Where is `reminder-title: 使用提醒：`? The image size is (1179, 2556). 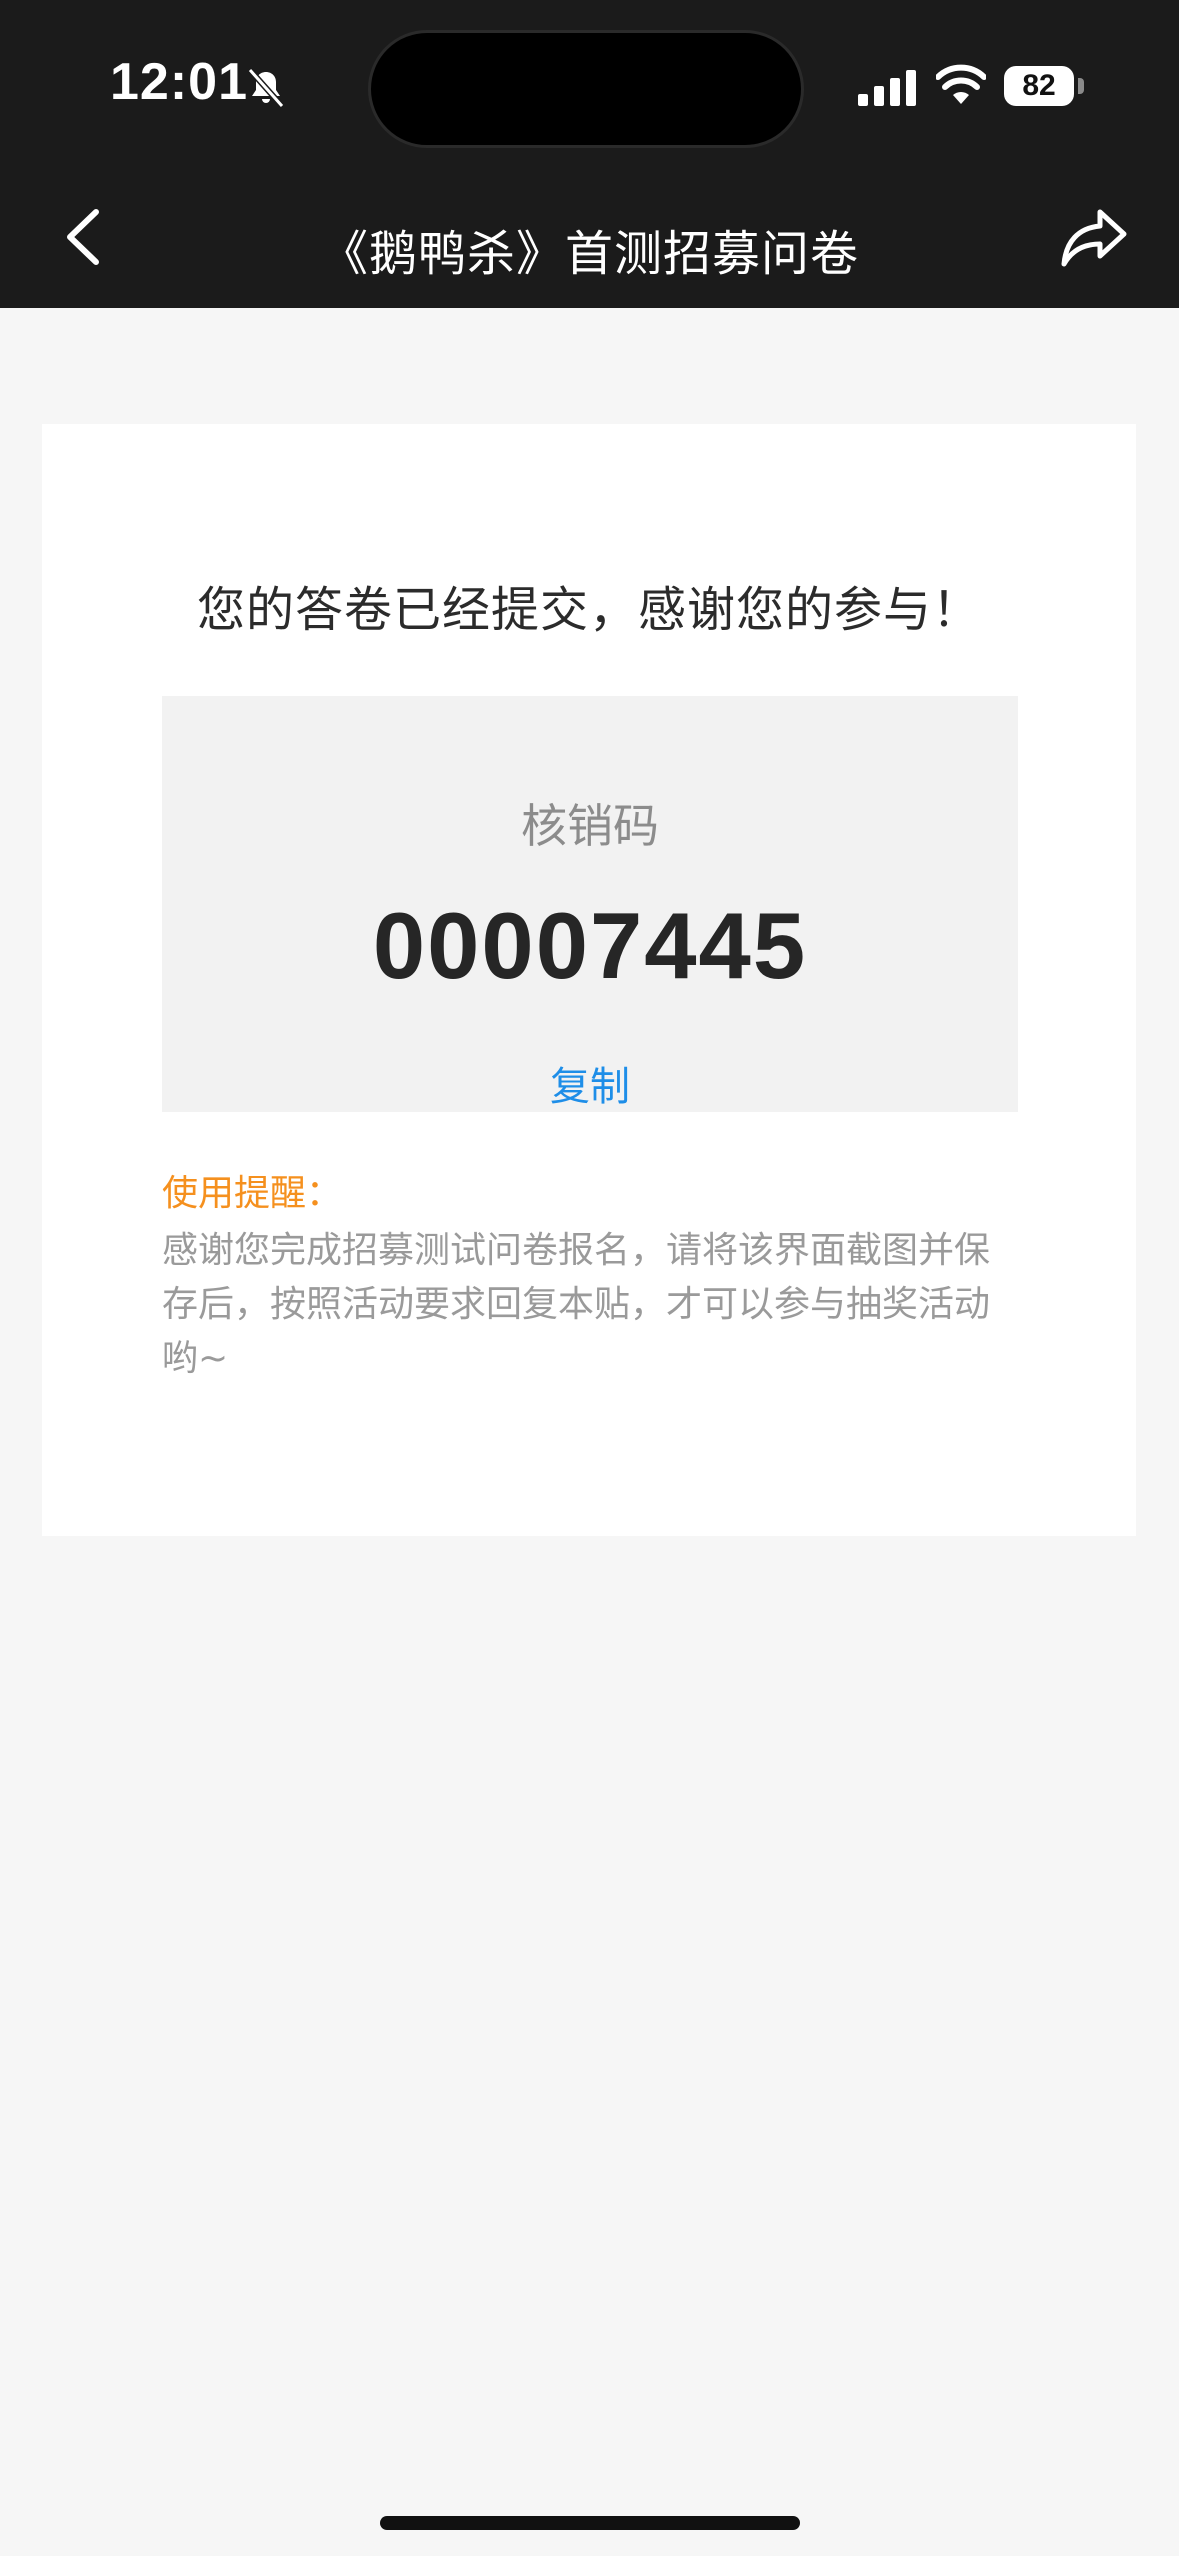 reminder-title: 使用提醒： is located at coordinates (252, 1193).